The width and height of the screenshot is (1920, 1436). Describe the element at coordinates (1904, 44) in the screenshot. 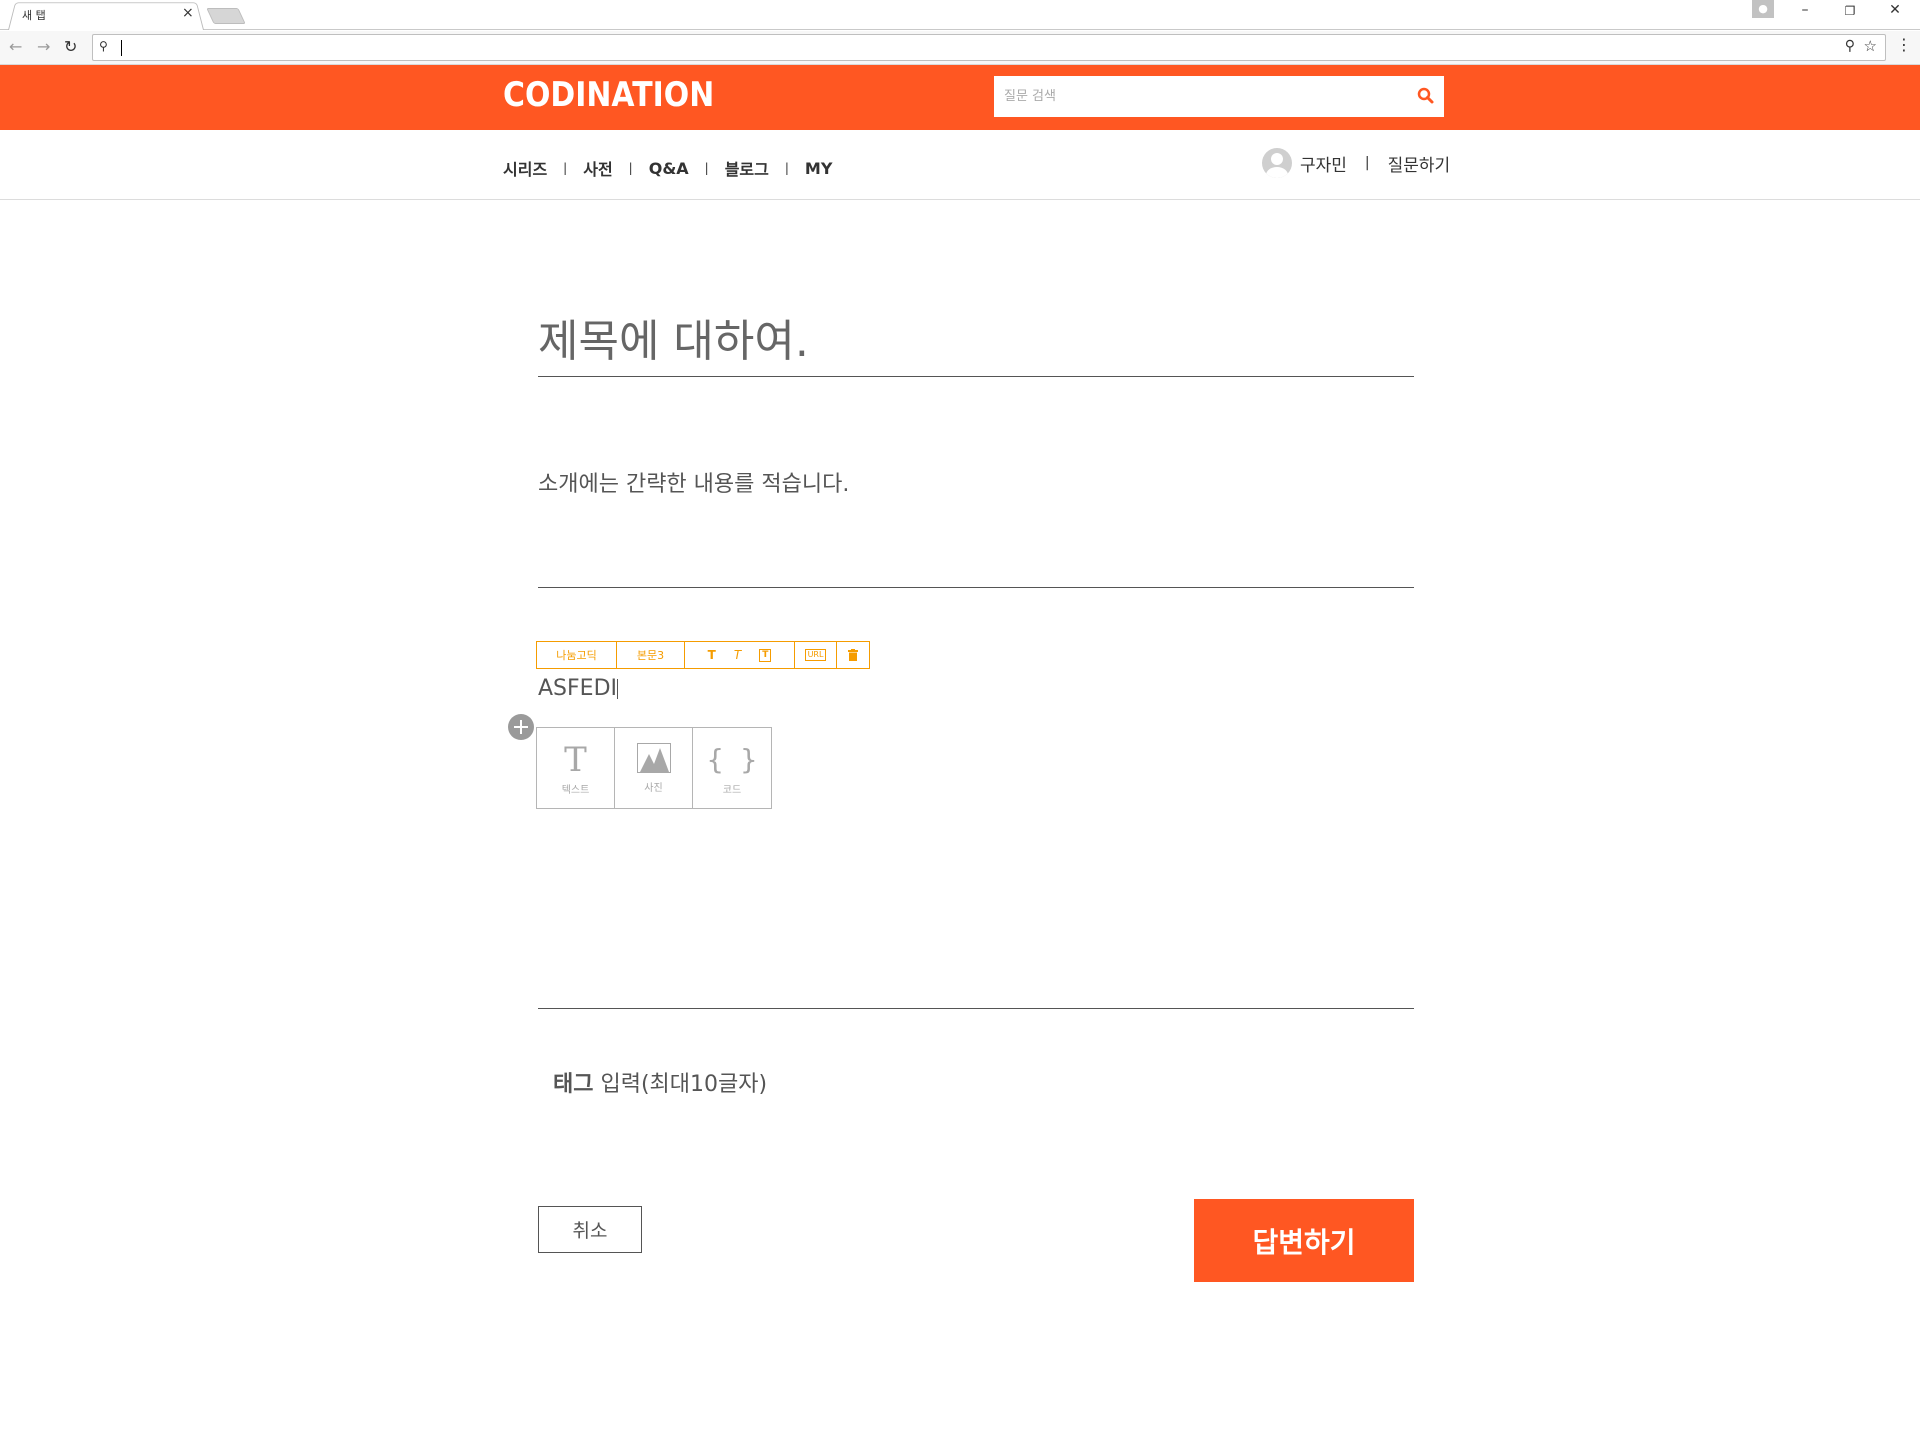

I see `browser-menu-icon: ⋮` at that location.